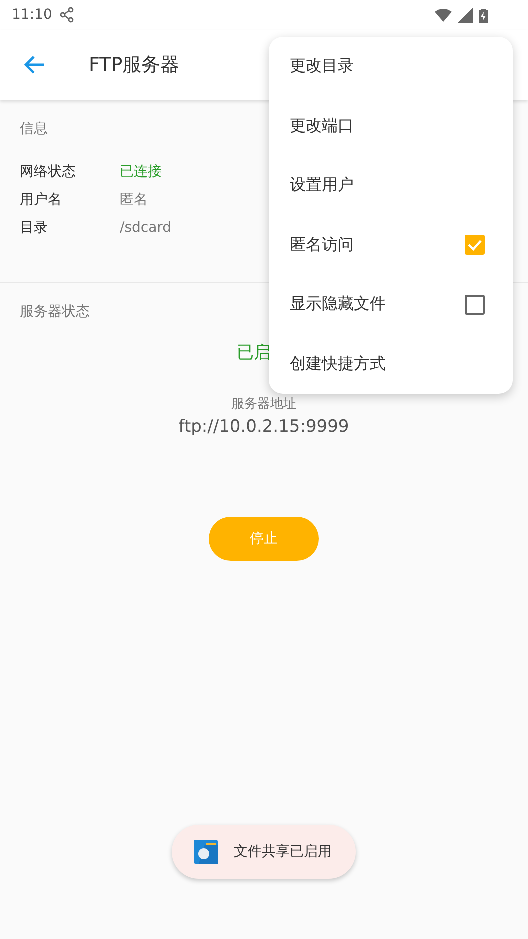 This screenshot has height=939, width=528. What do you see at coordinates (391, 245) in the screenshot?
I see `menu-item: 匿名访问` at bounding box center [391, 245].